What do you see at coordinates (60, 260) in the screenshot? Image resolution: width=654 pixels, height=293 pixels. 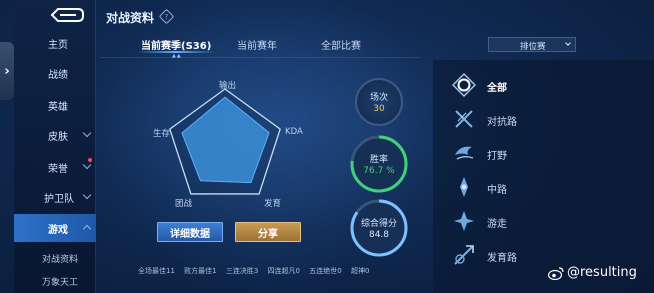 I see `sidebar-subitem-label: 对战资料` at bounding box center [60, 260].